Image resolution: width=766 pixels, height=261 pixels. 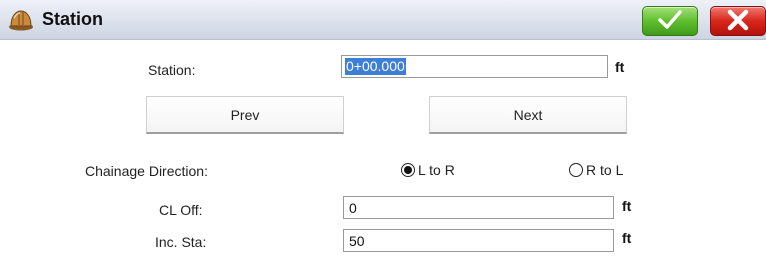 I want to click on x-icon, so click(x=738, y=21).